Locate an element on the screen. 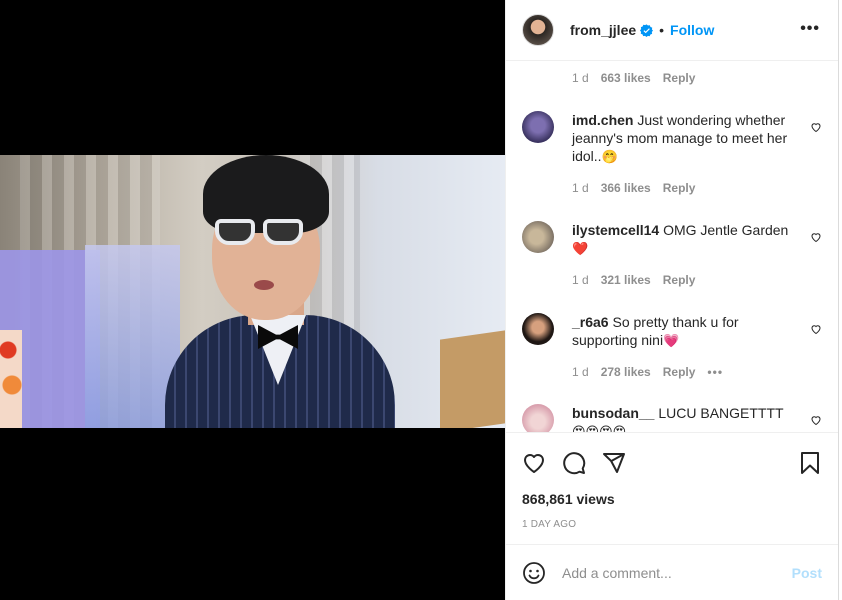 The image size is (842, 600). author-avatar is located at coordinates (538, 30).